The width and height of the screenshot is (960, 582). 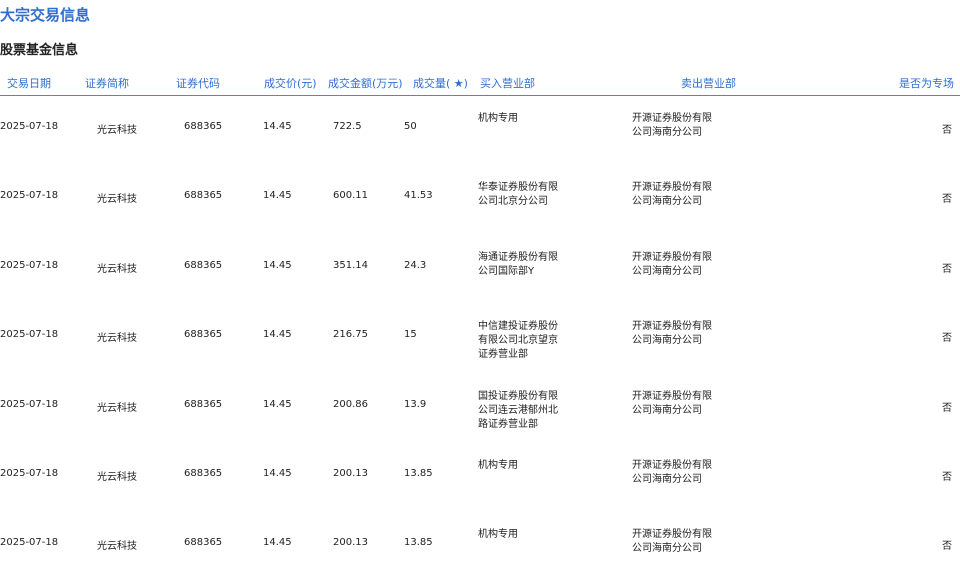 What do you see at coordinates (518, 410) in the screenshot?
I see `cell-buy-branch: 国投证券股份有限公司连云港郁州北路证券营业部` at bounding box center [518, 410].